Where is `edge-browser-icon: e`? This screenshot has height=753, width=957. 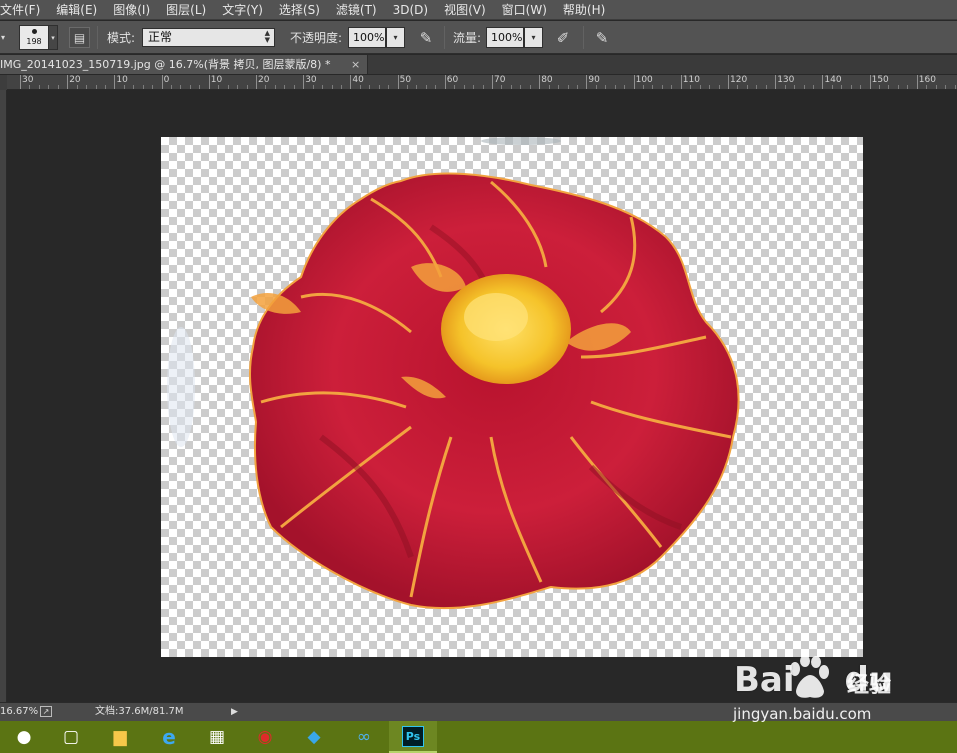
edge-browser-icon: e is located at coordinates (169, 737).